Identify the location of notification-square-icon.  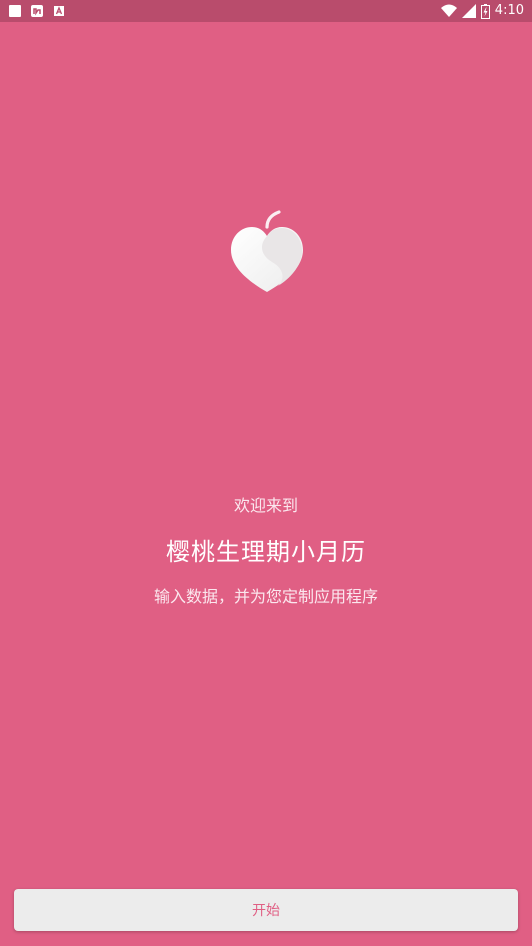
(15, 11).